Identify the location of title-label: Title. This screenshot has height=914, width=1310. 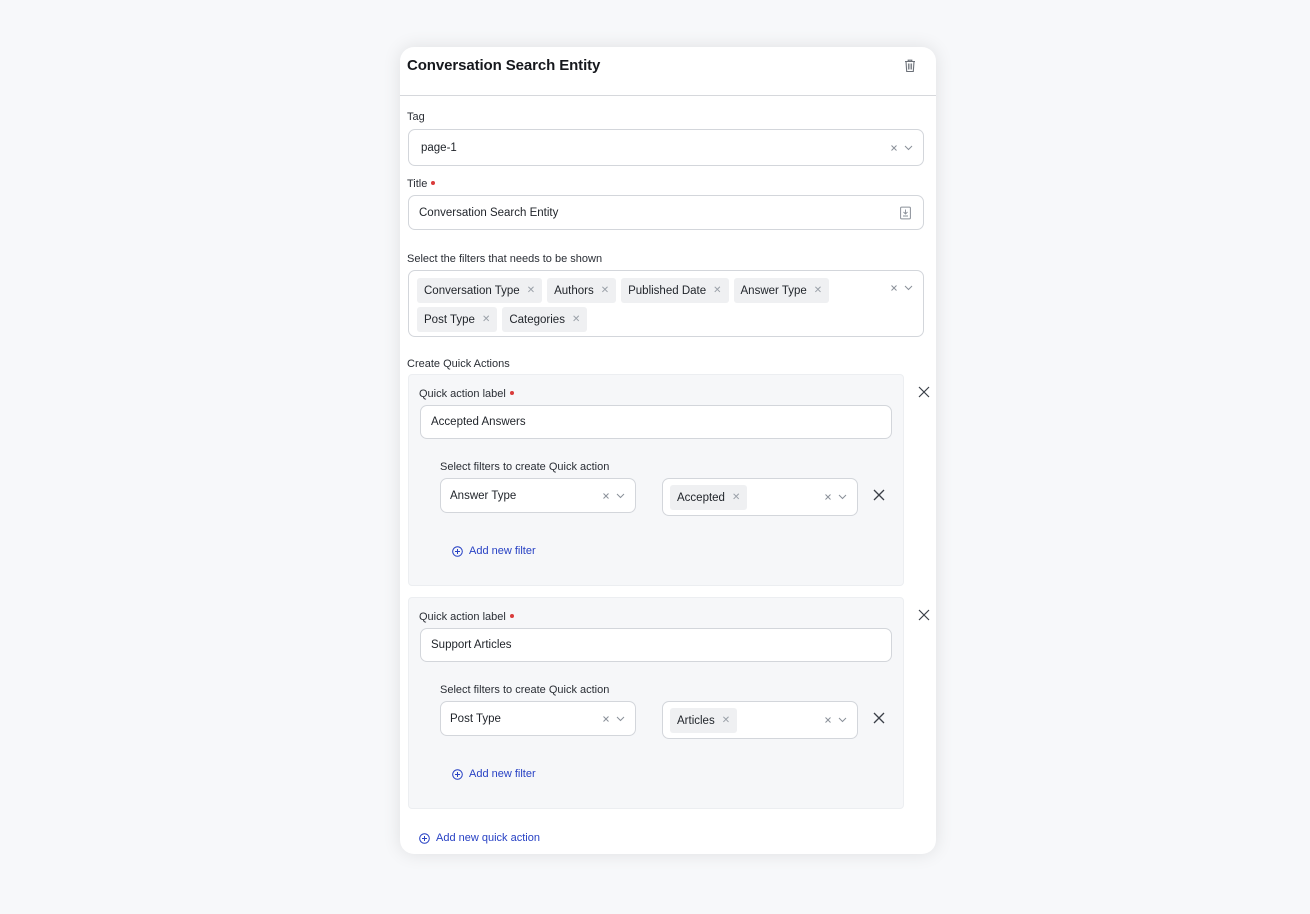
(421, 184).